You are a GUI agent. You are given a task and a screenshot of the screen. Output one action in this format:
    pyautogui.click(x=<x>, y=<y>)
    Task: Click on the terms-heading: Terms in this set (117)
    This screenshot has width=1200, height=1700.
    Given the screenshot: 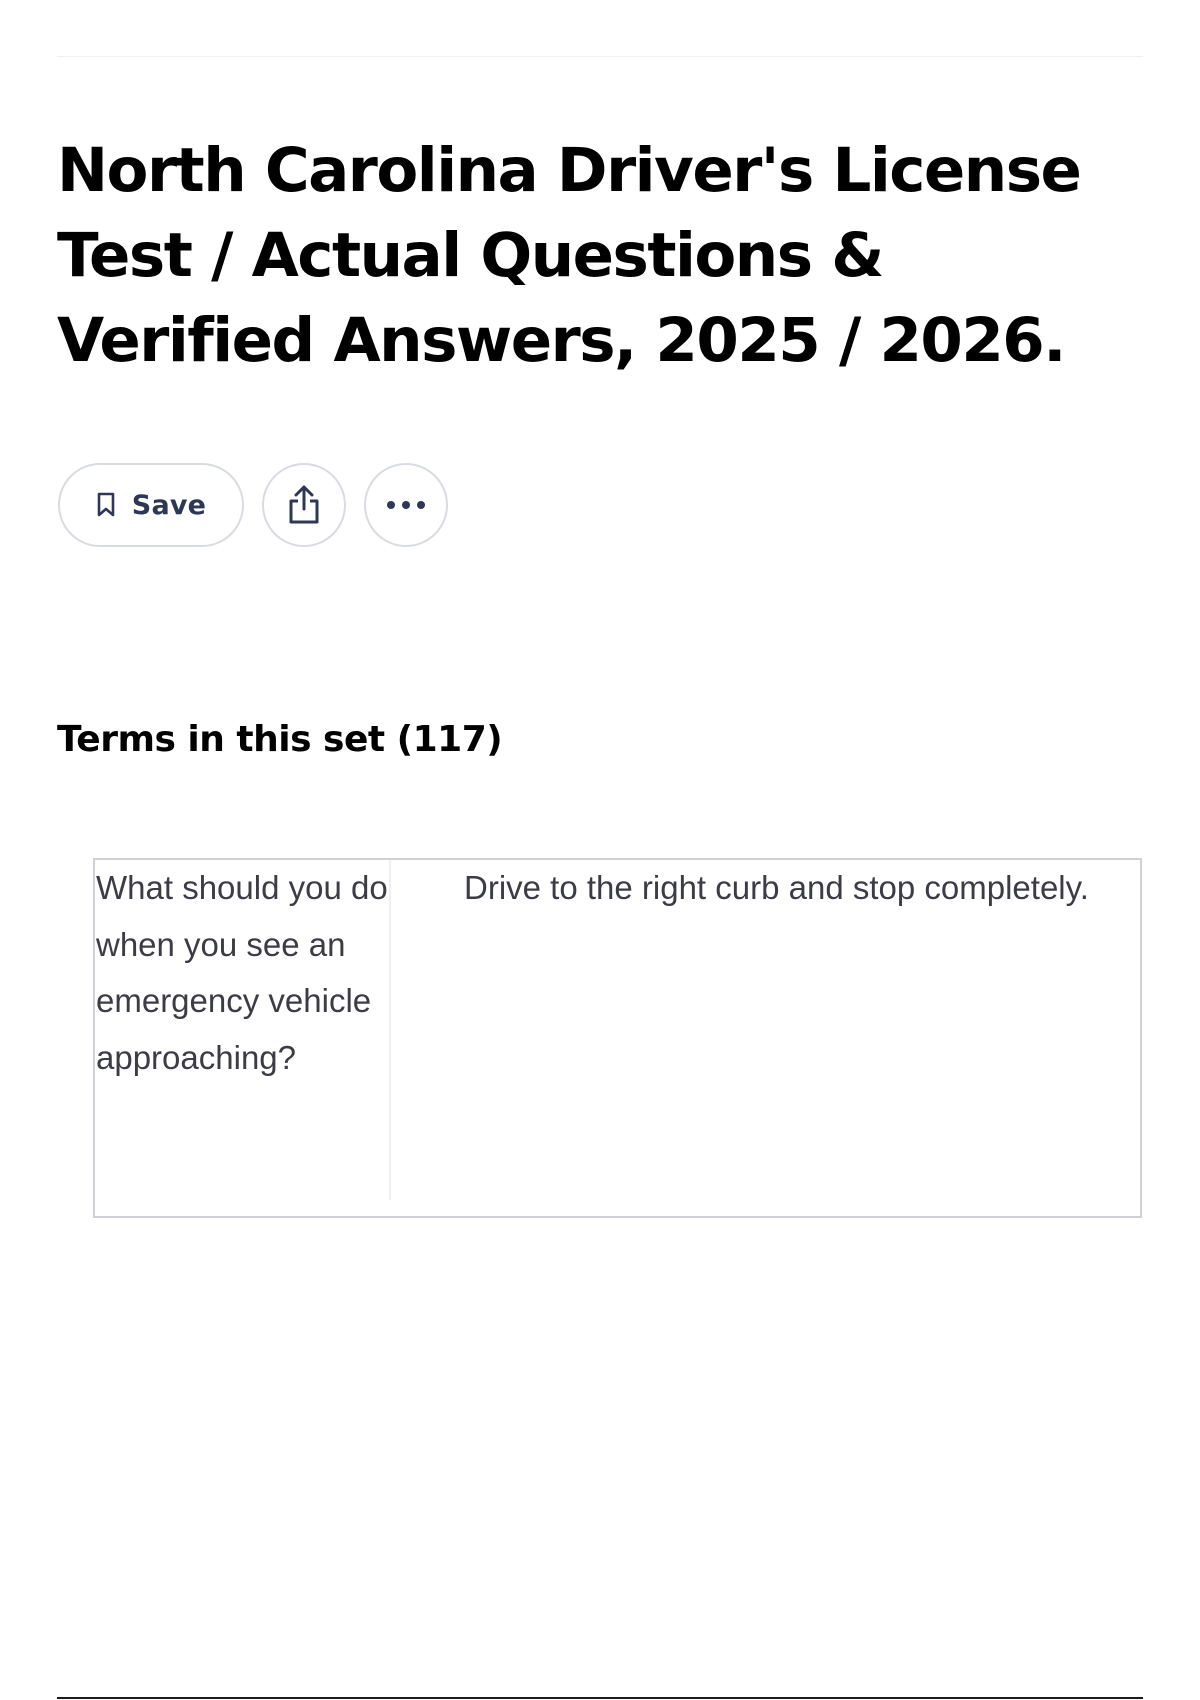 What is the action you would take?
    pyautogui.click(x=280, y=739)
    